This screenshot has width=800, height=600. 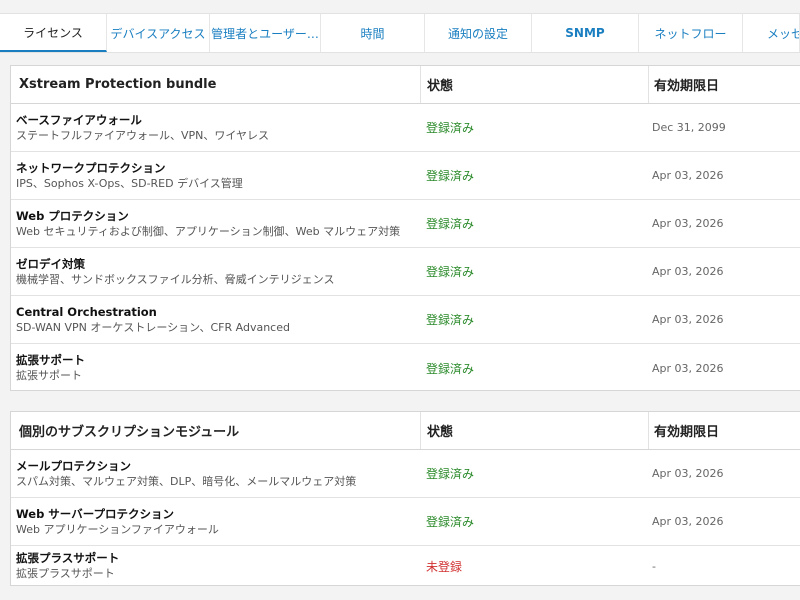 What do you see at coordinates (585, 33) in the screenshot?
I see `tab-snmp: SNMP` at bounding box center [585, 33].